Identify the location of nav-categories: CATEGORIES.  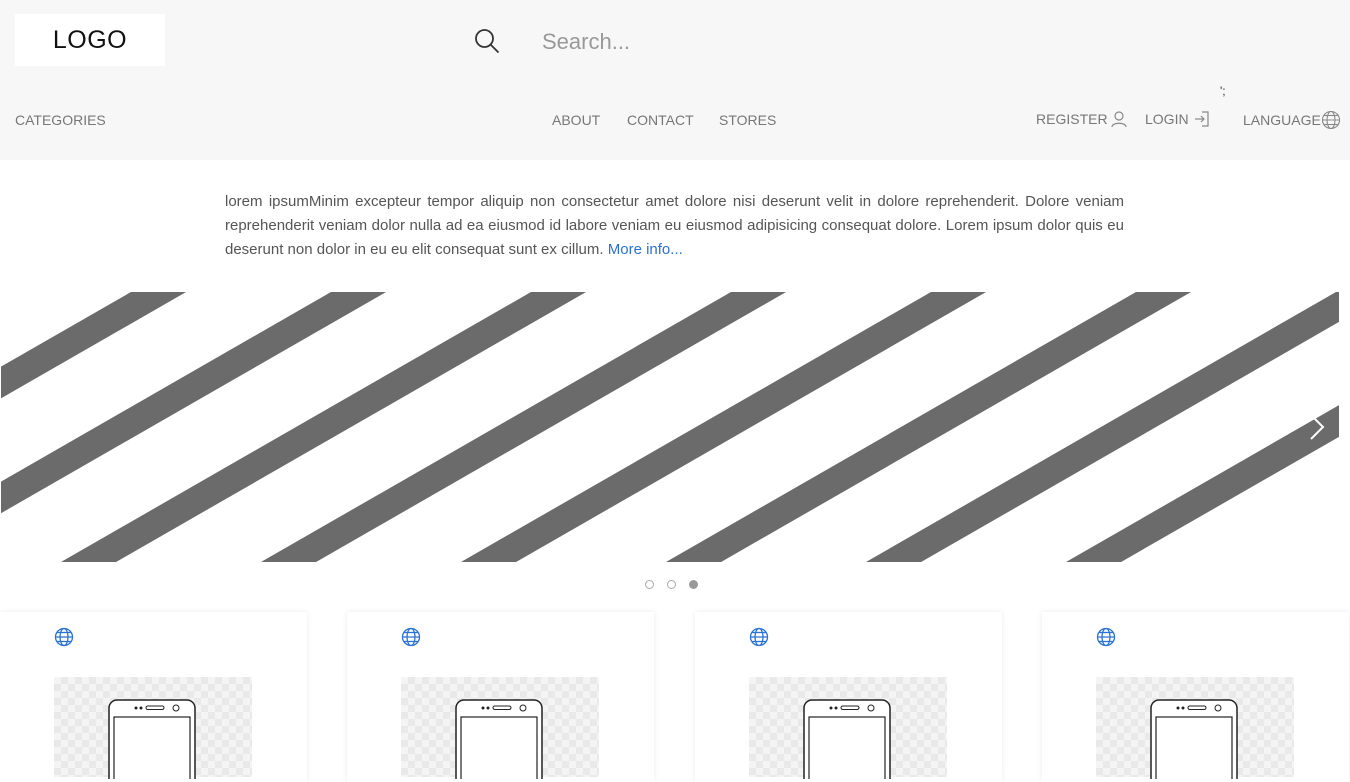
(60, 120).